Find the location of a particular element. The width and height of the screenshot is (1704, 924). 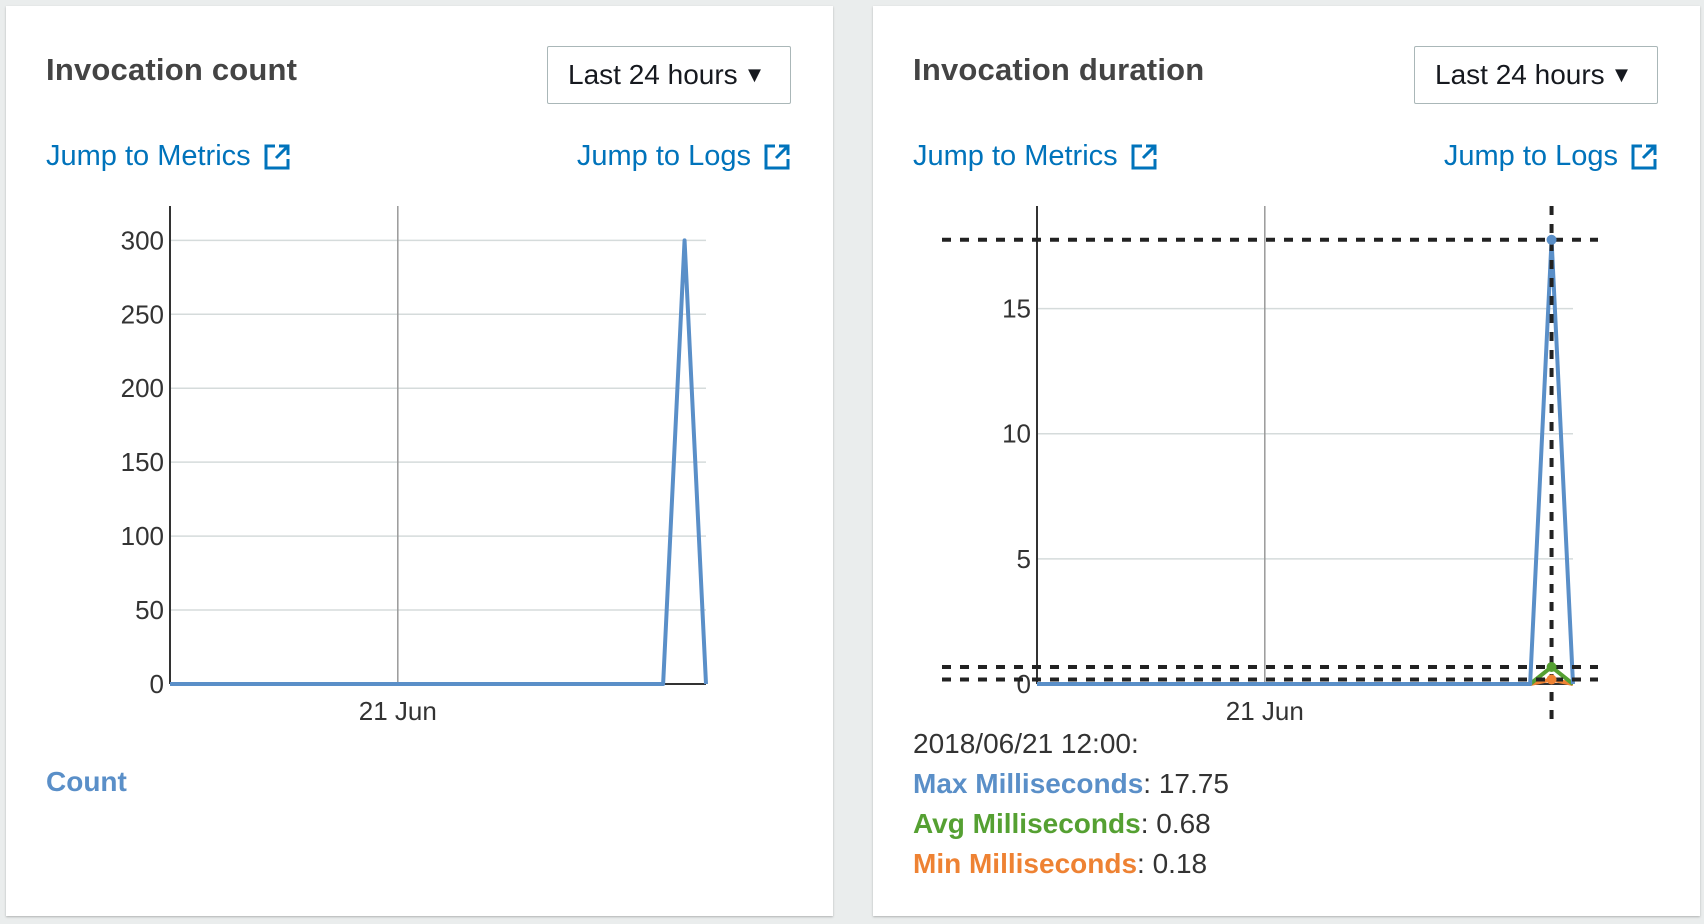

y-tick-label: 10 is located at coordinates (1016, 434).